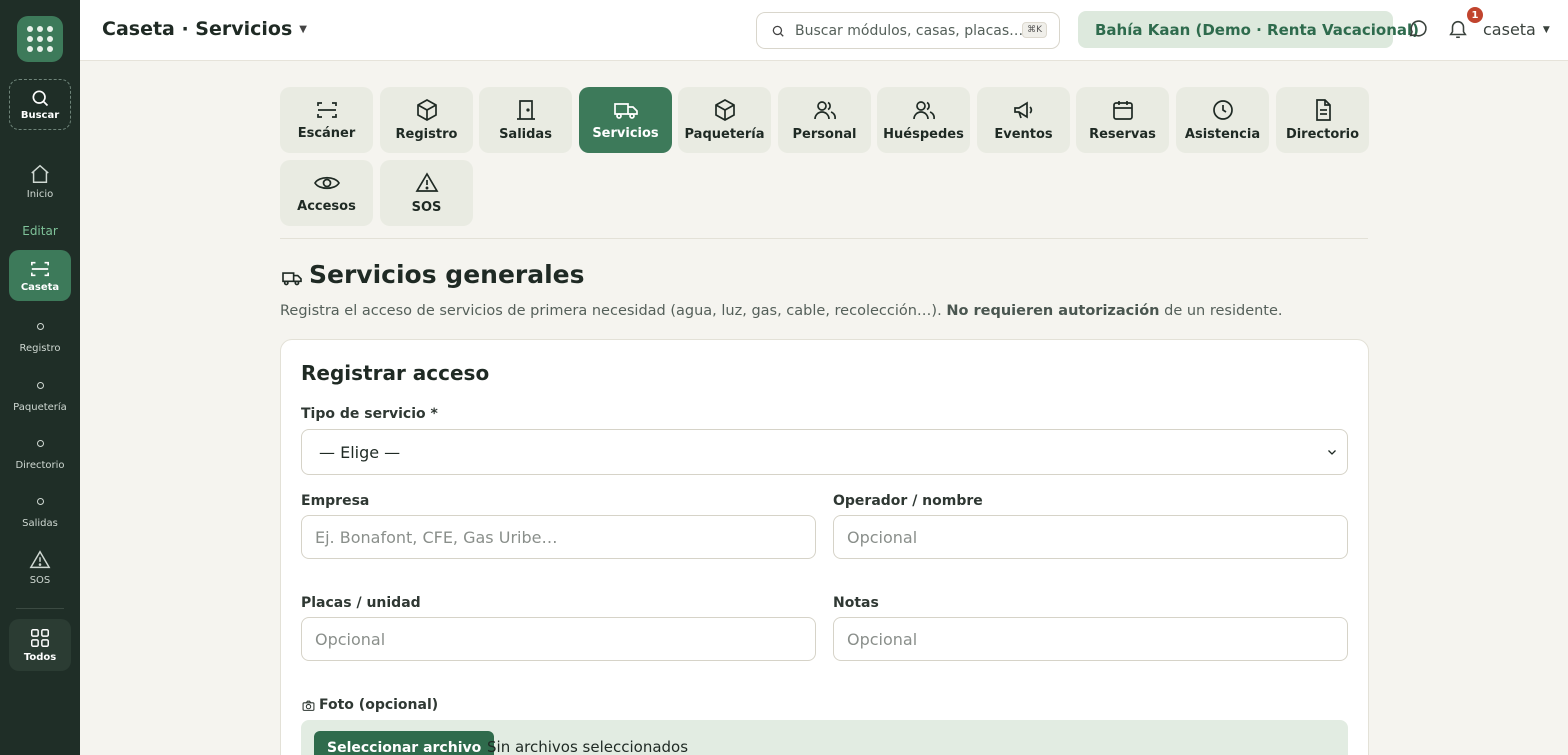  Describe the element at coordinates (824, 452) in the screenshot. I see `service-type-select: — Elige —` at that location.